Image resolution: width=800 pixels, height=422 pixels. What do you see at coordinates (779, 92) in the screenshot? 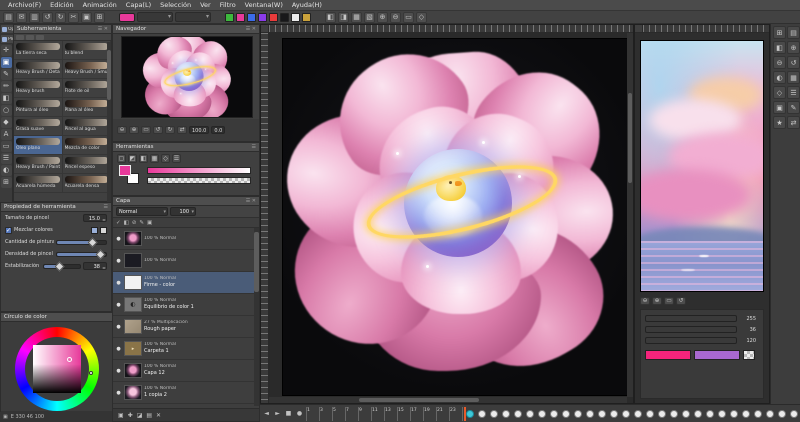
I see `dock-icon: ◇` at bounding box center [779, 92].